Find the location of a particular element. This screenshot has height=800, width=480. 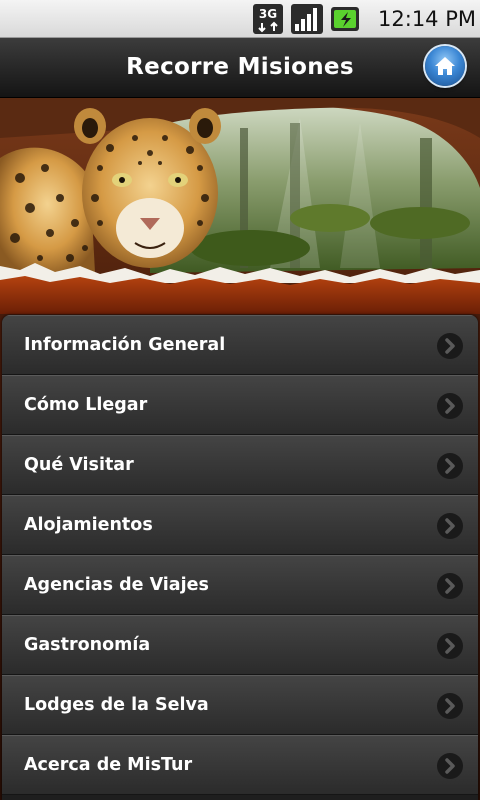

menu-item-label: Gastronomía is located at coordinates (87, 645).